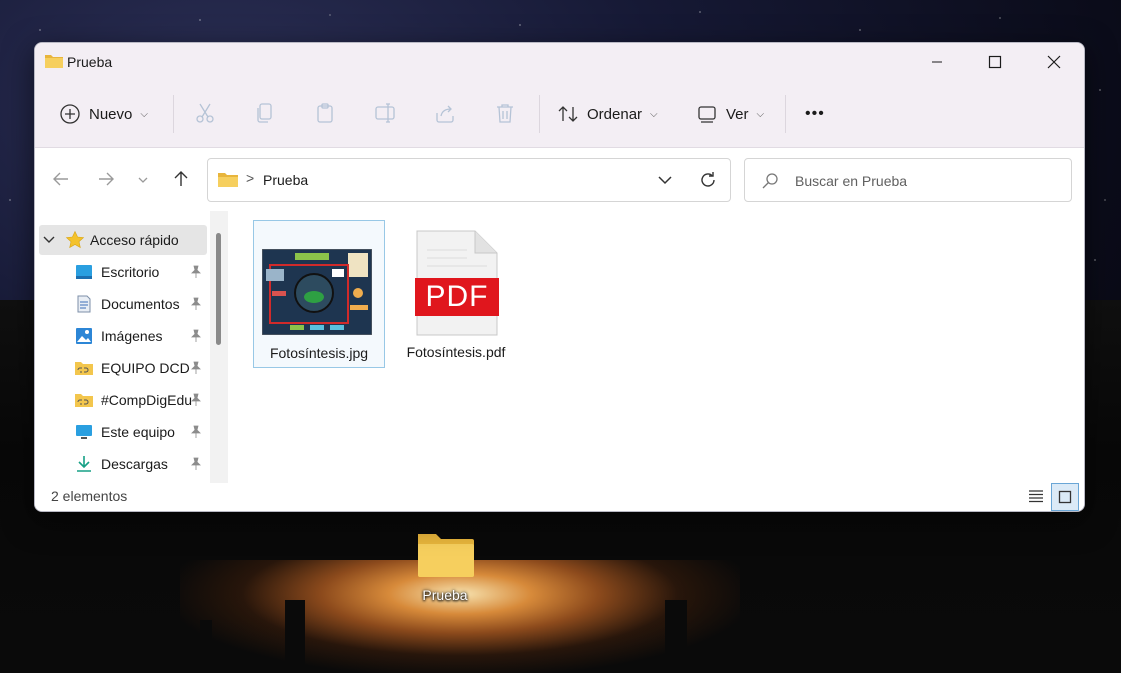 Image resolution: width=1121 pixels, height=673 pixels. I want to click on quick-access-label: Acceso rápido, so click(134, 240).